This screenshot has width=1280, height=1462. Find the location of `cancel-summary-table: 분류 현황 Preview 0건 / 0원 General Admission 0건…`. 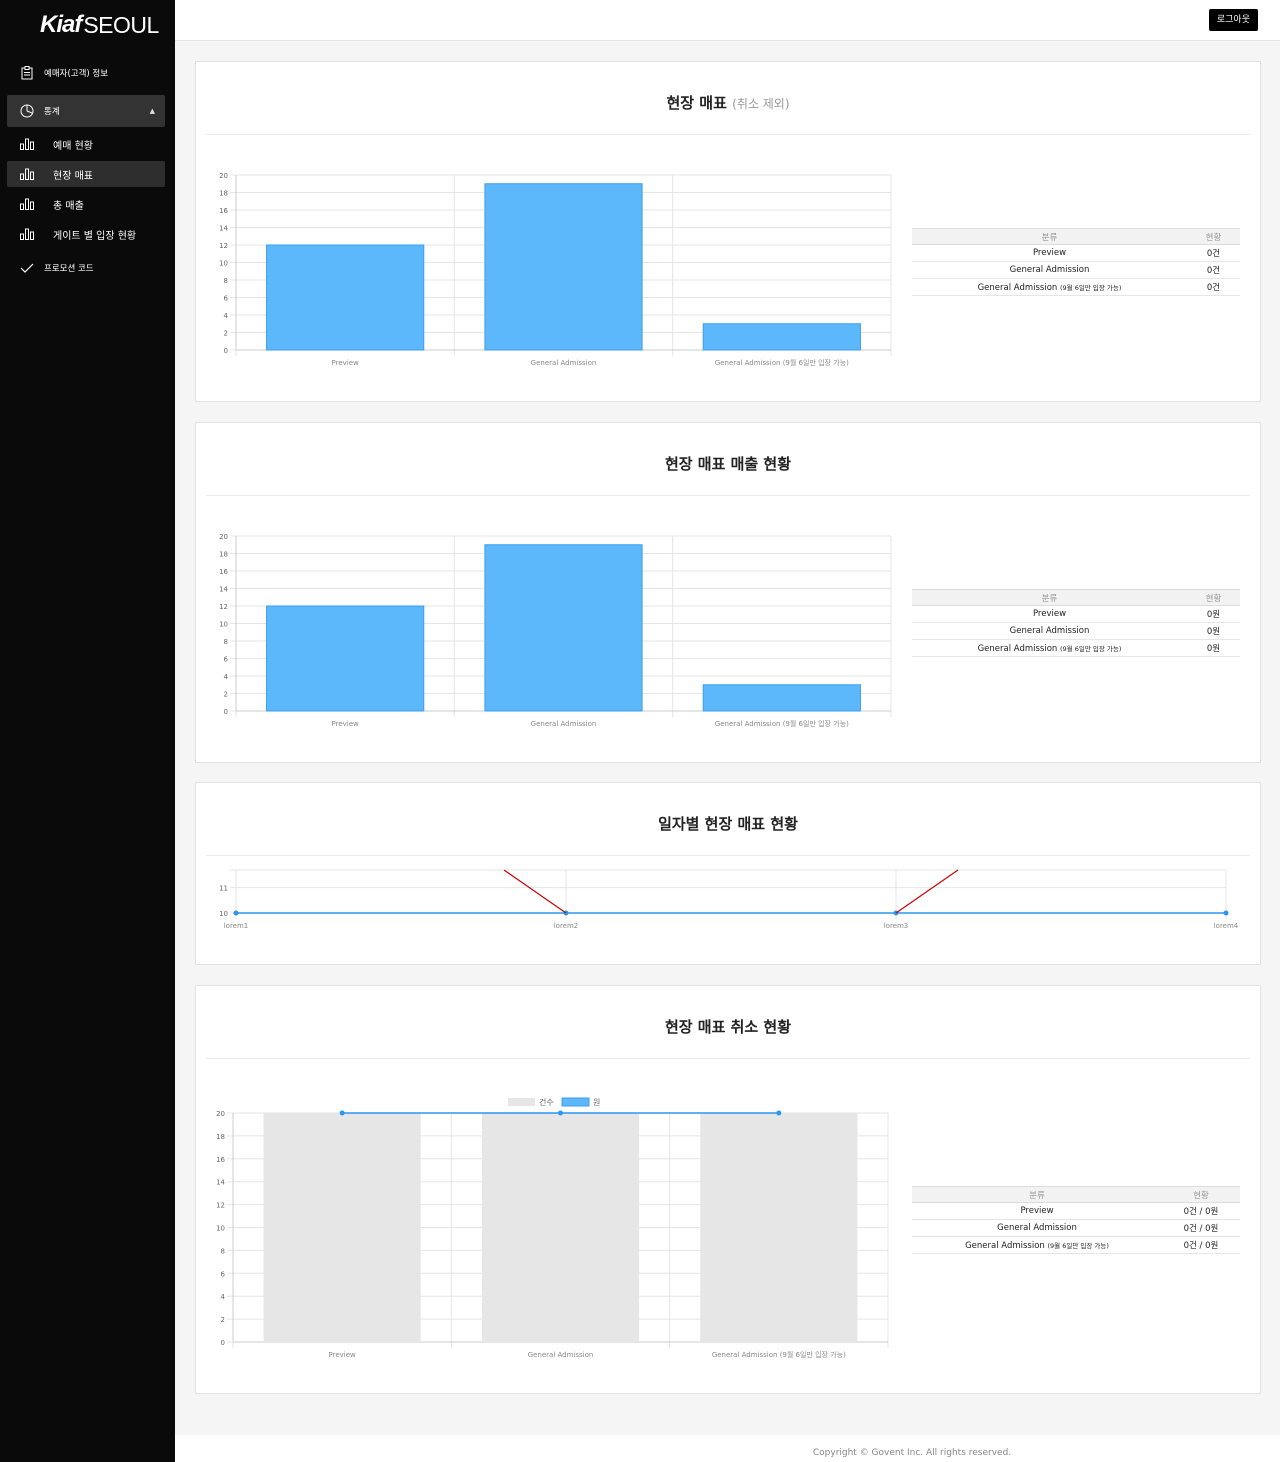

cancel-summary-table: 분류 현황 Preview 0건 / 0원 General Admission 0건… is located at coordinates (1076, 1220).